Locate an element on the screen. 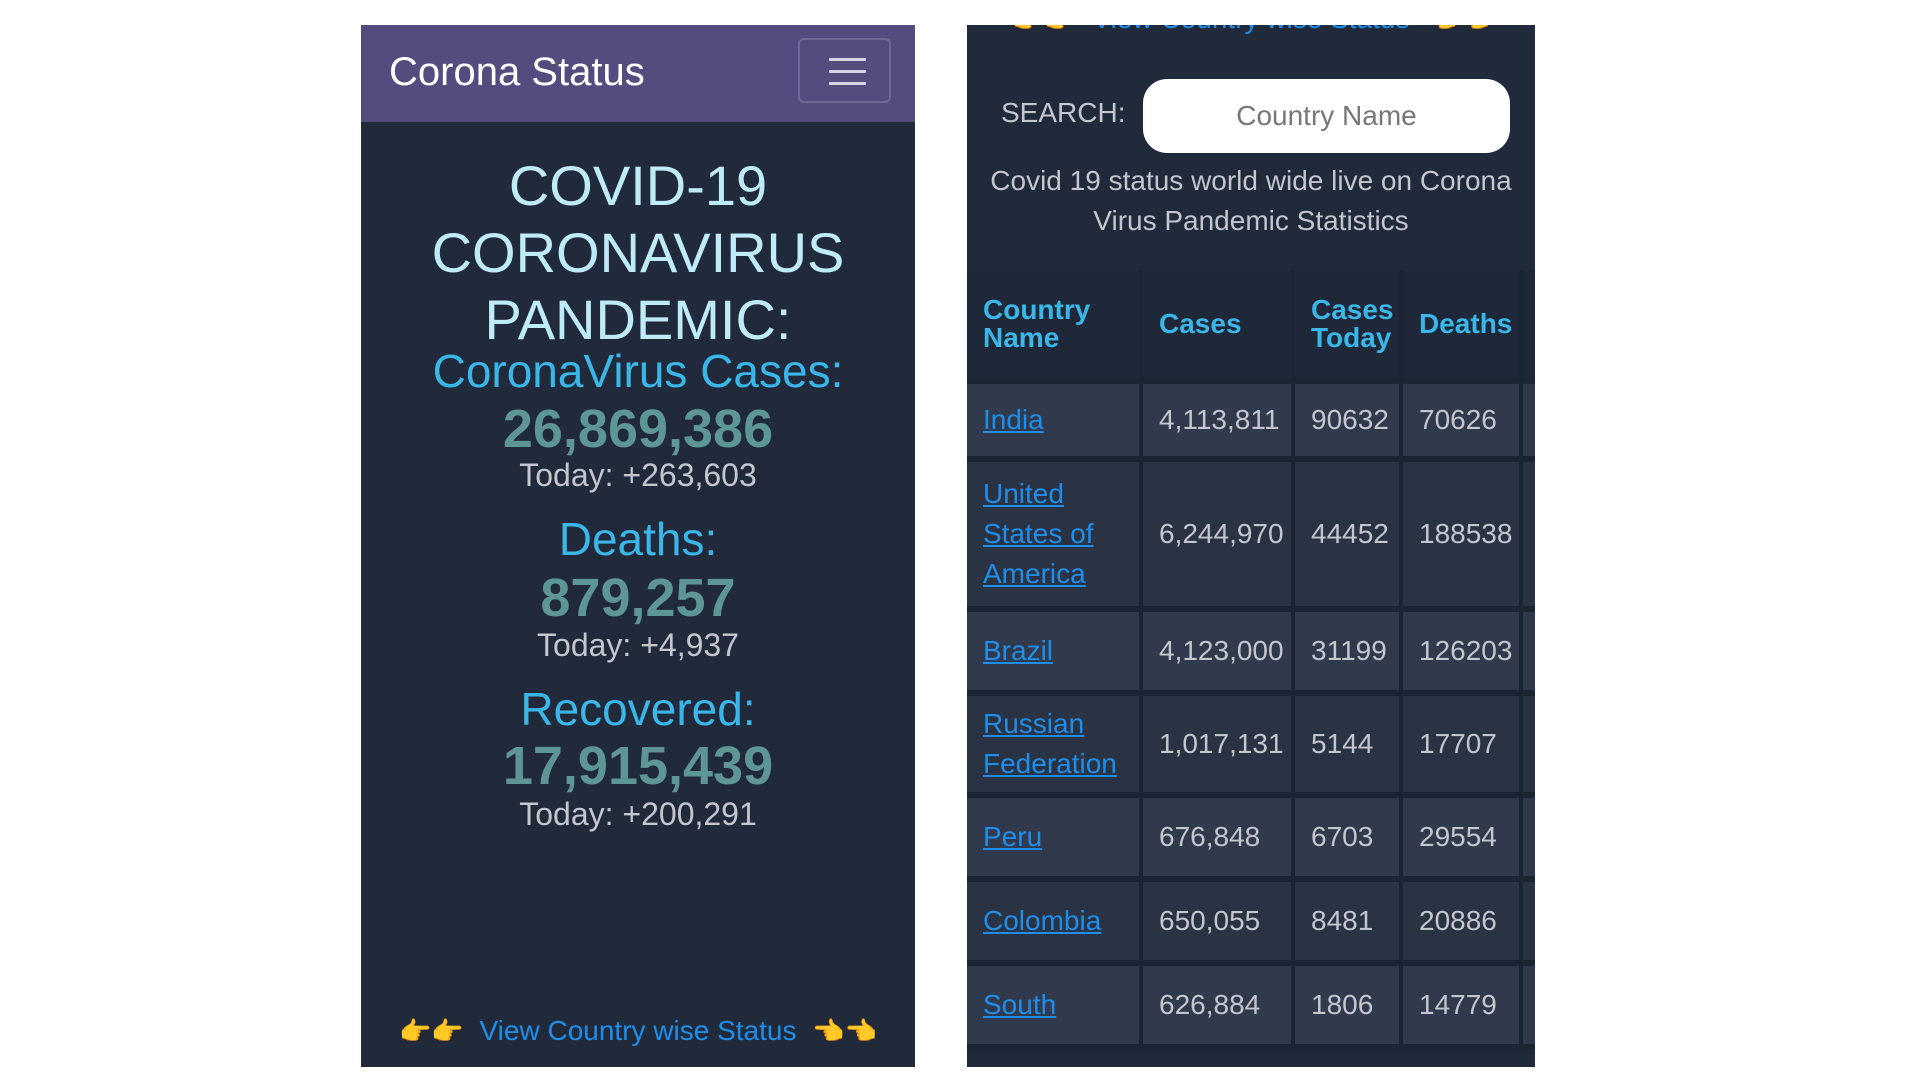  view-country-status-row: 👉👉 View Country wise Status 👈👈 is located at coordinates (638, 1031).